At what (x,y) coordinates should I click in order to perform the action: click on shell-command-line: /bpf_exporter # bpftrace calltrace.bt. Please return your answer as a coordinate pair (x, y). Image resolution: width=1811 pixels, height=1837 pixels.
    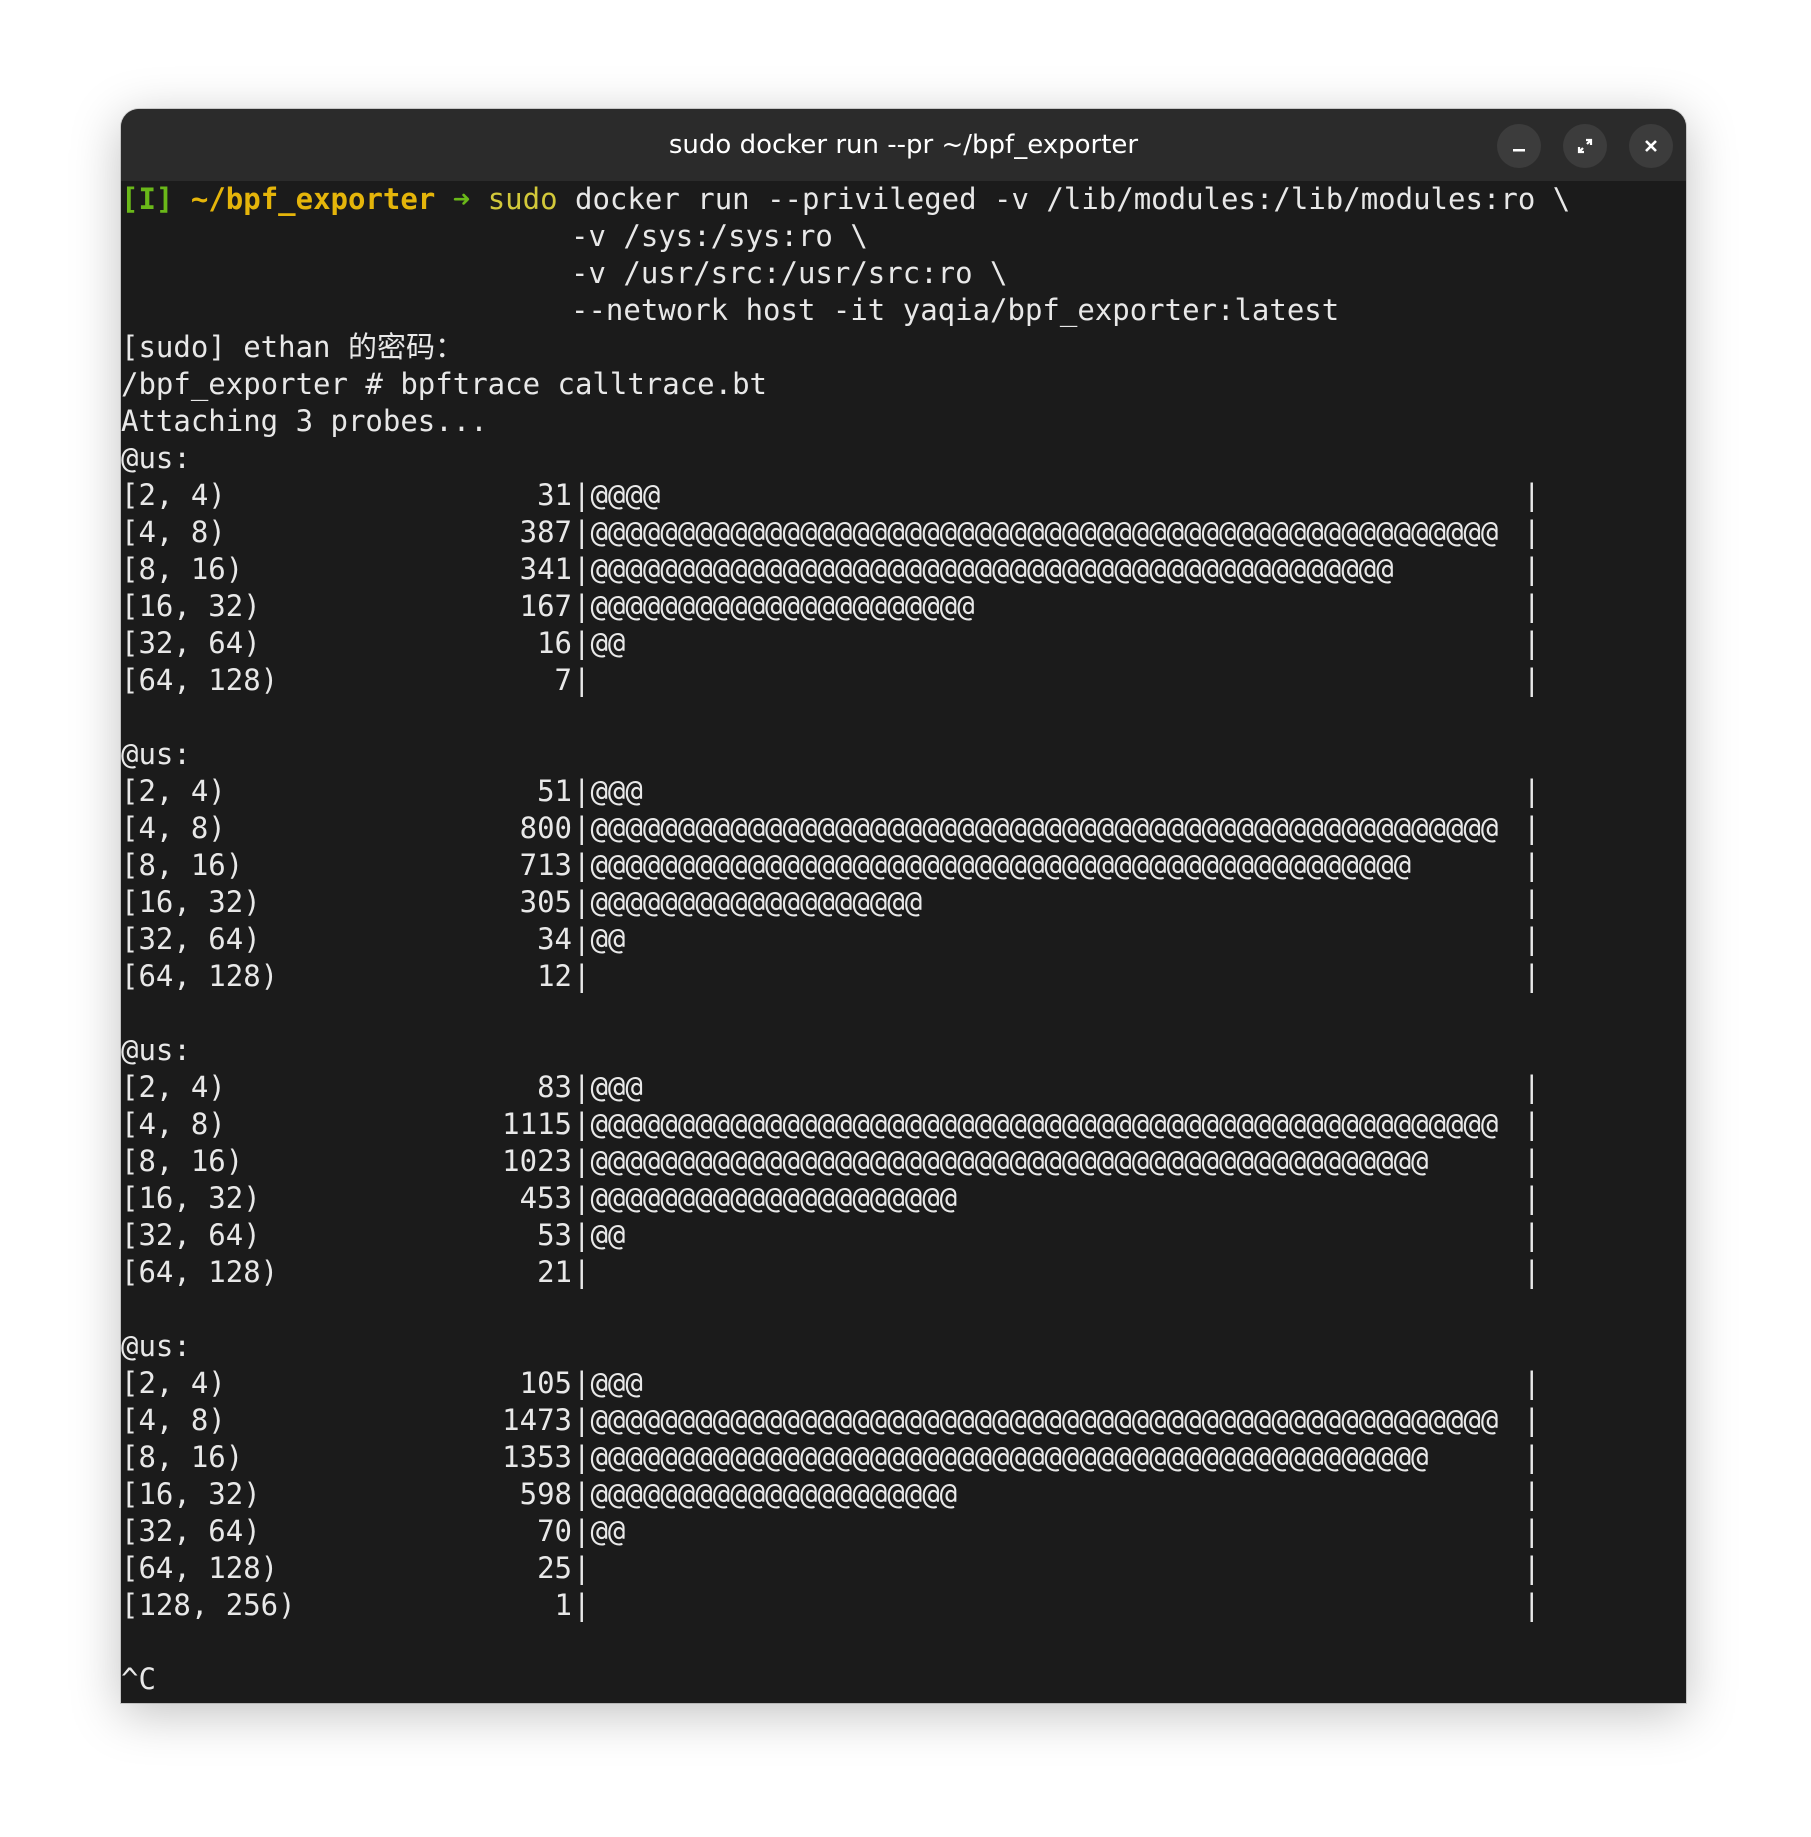
    Looking at the image, I should click on (444, 384).